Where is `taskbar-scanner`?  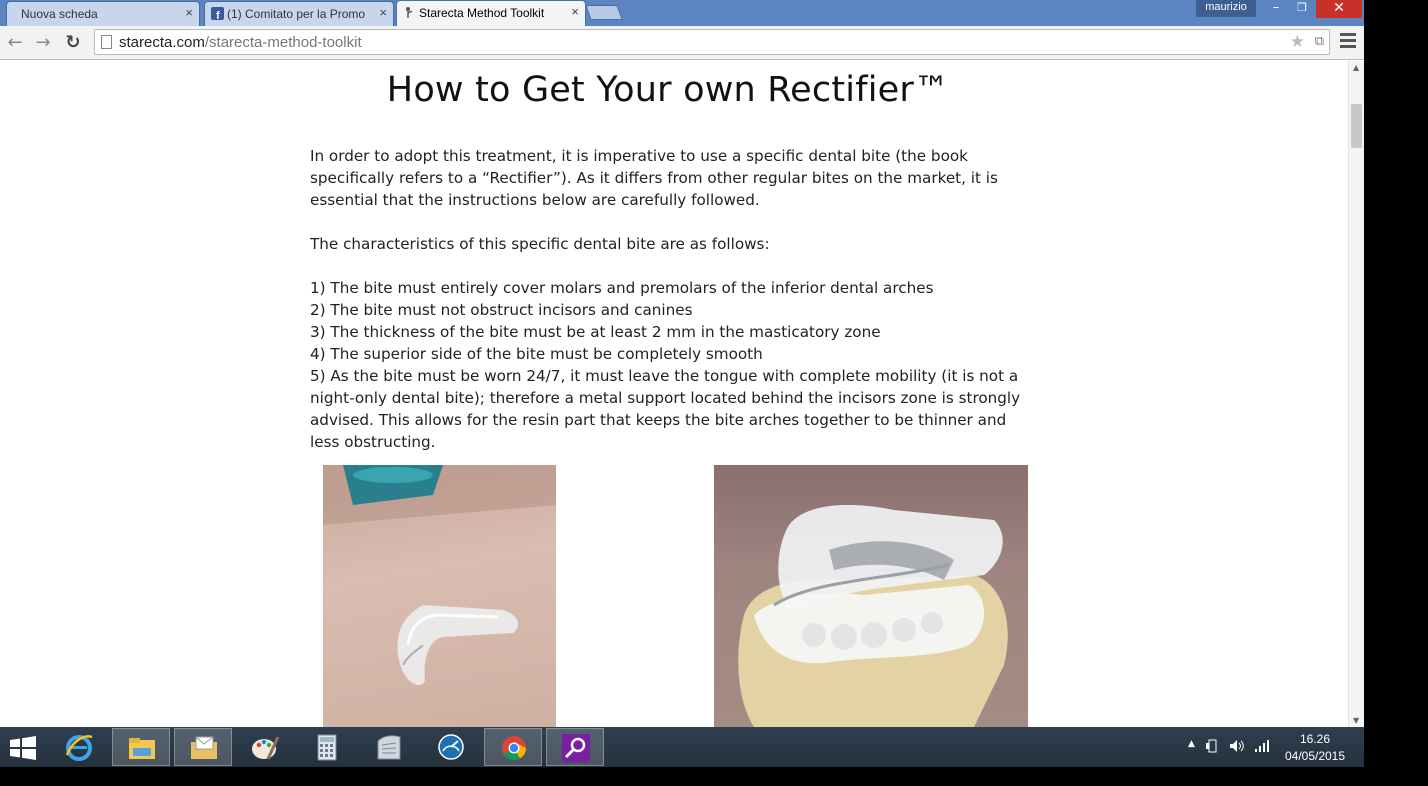
taskbar-scanner is located at coordinates (389, 747).